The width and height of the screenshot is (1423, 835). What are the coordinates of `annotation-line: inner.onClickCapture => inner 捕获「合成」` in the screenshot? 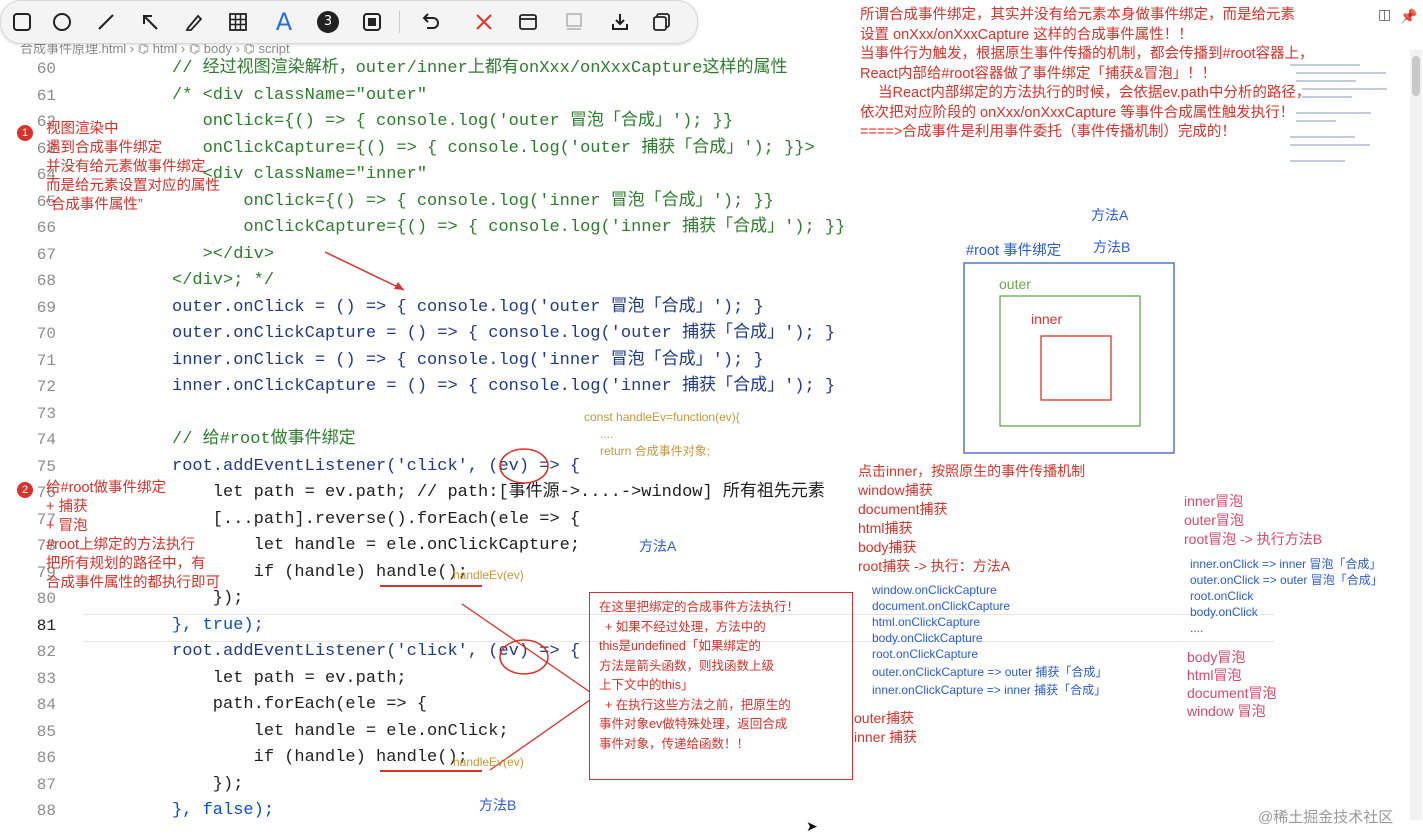 It's located at (989, 690).